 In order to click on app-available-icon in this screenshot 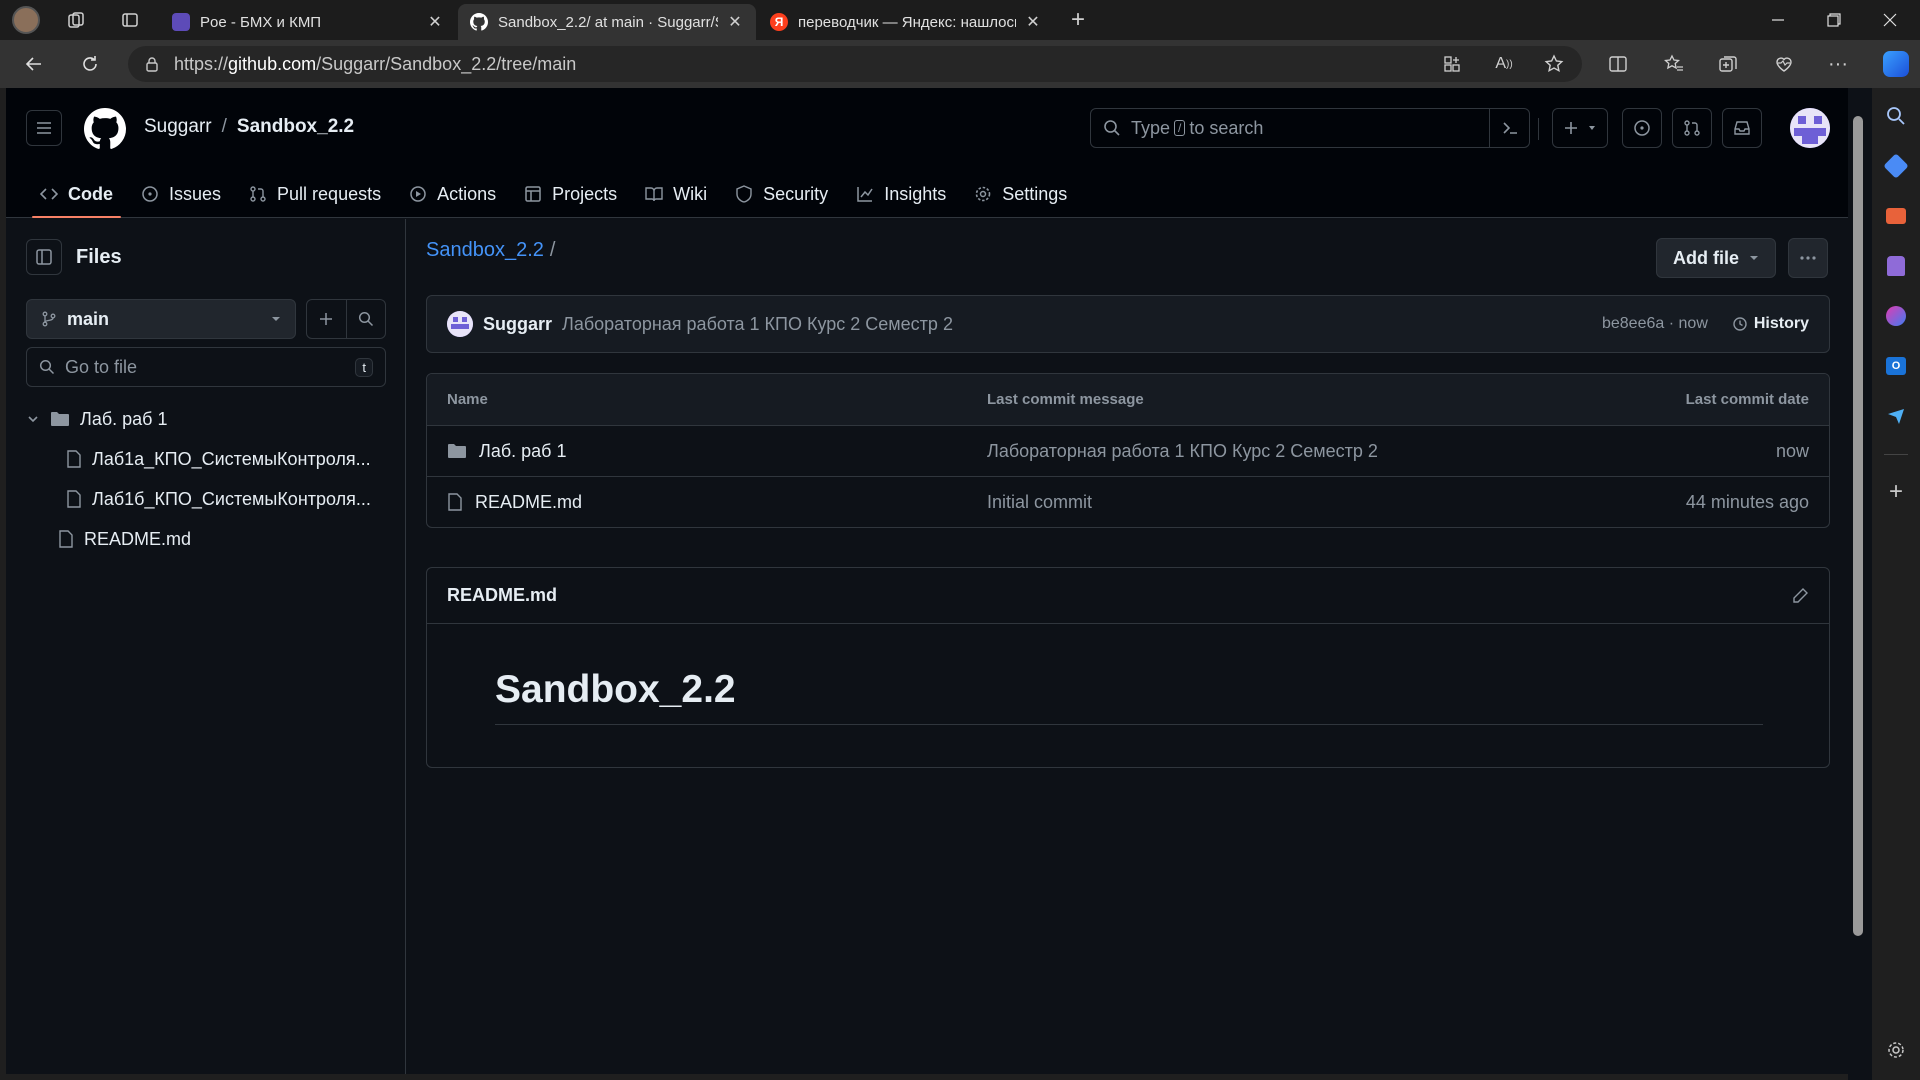, I will do `click(1452, 64)`.